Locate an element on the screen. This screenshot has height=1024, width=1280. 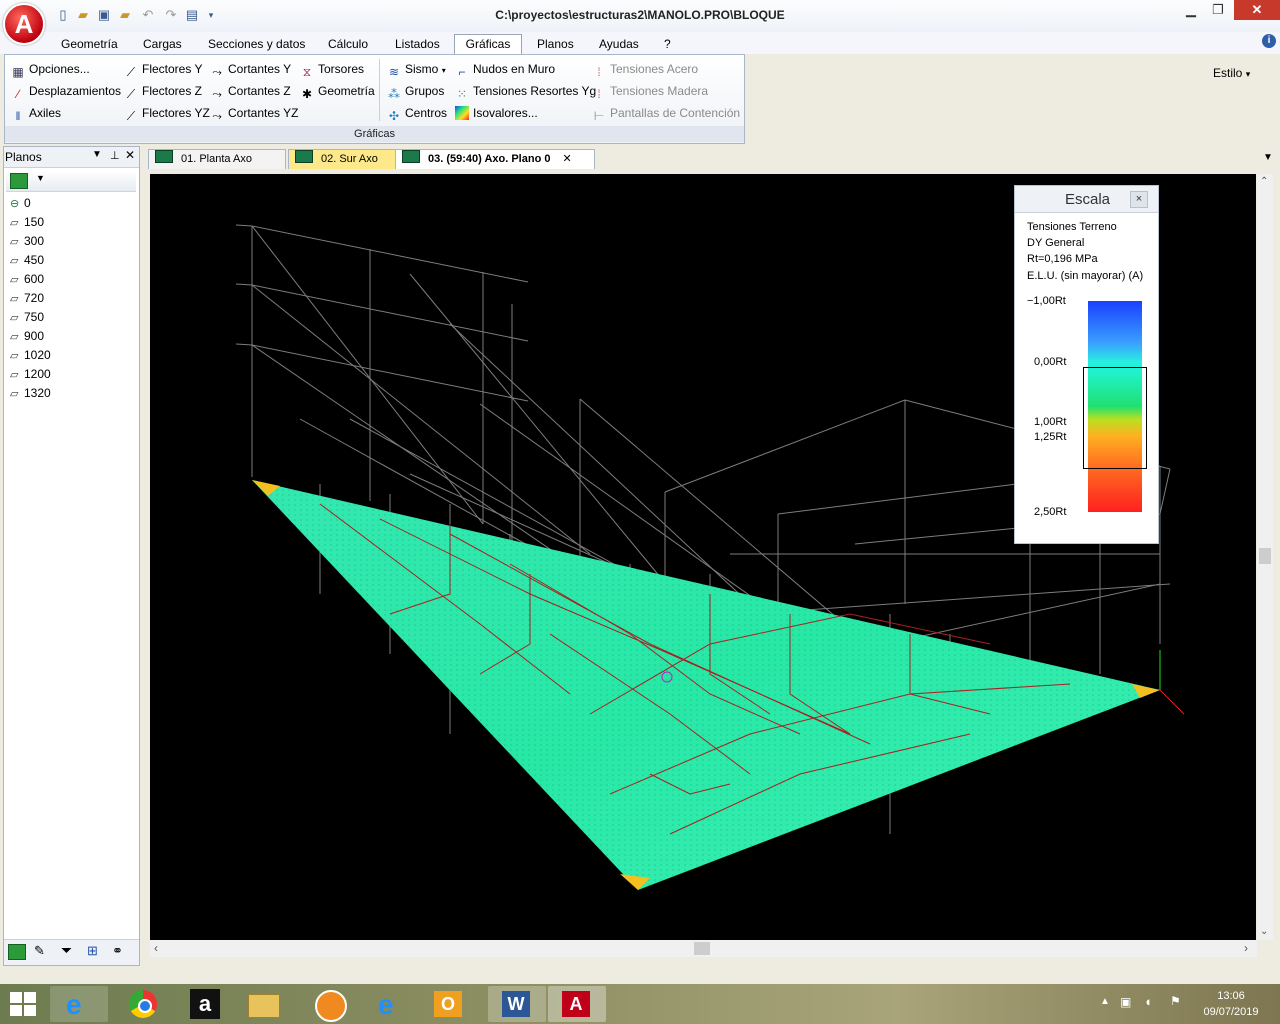
pin-icon: ⊥ is located at coordinates (115, 155).